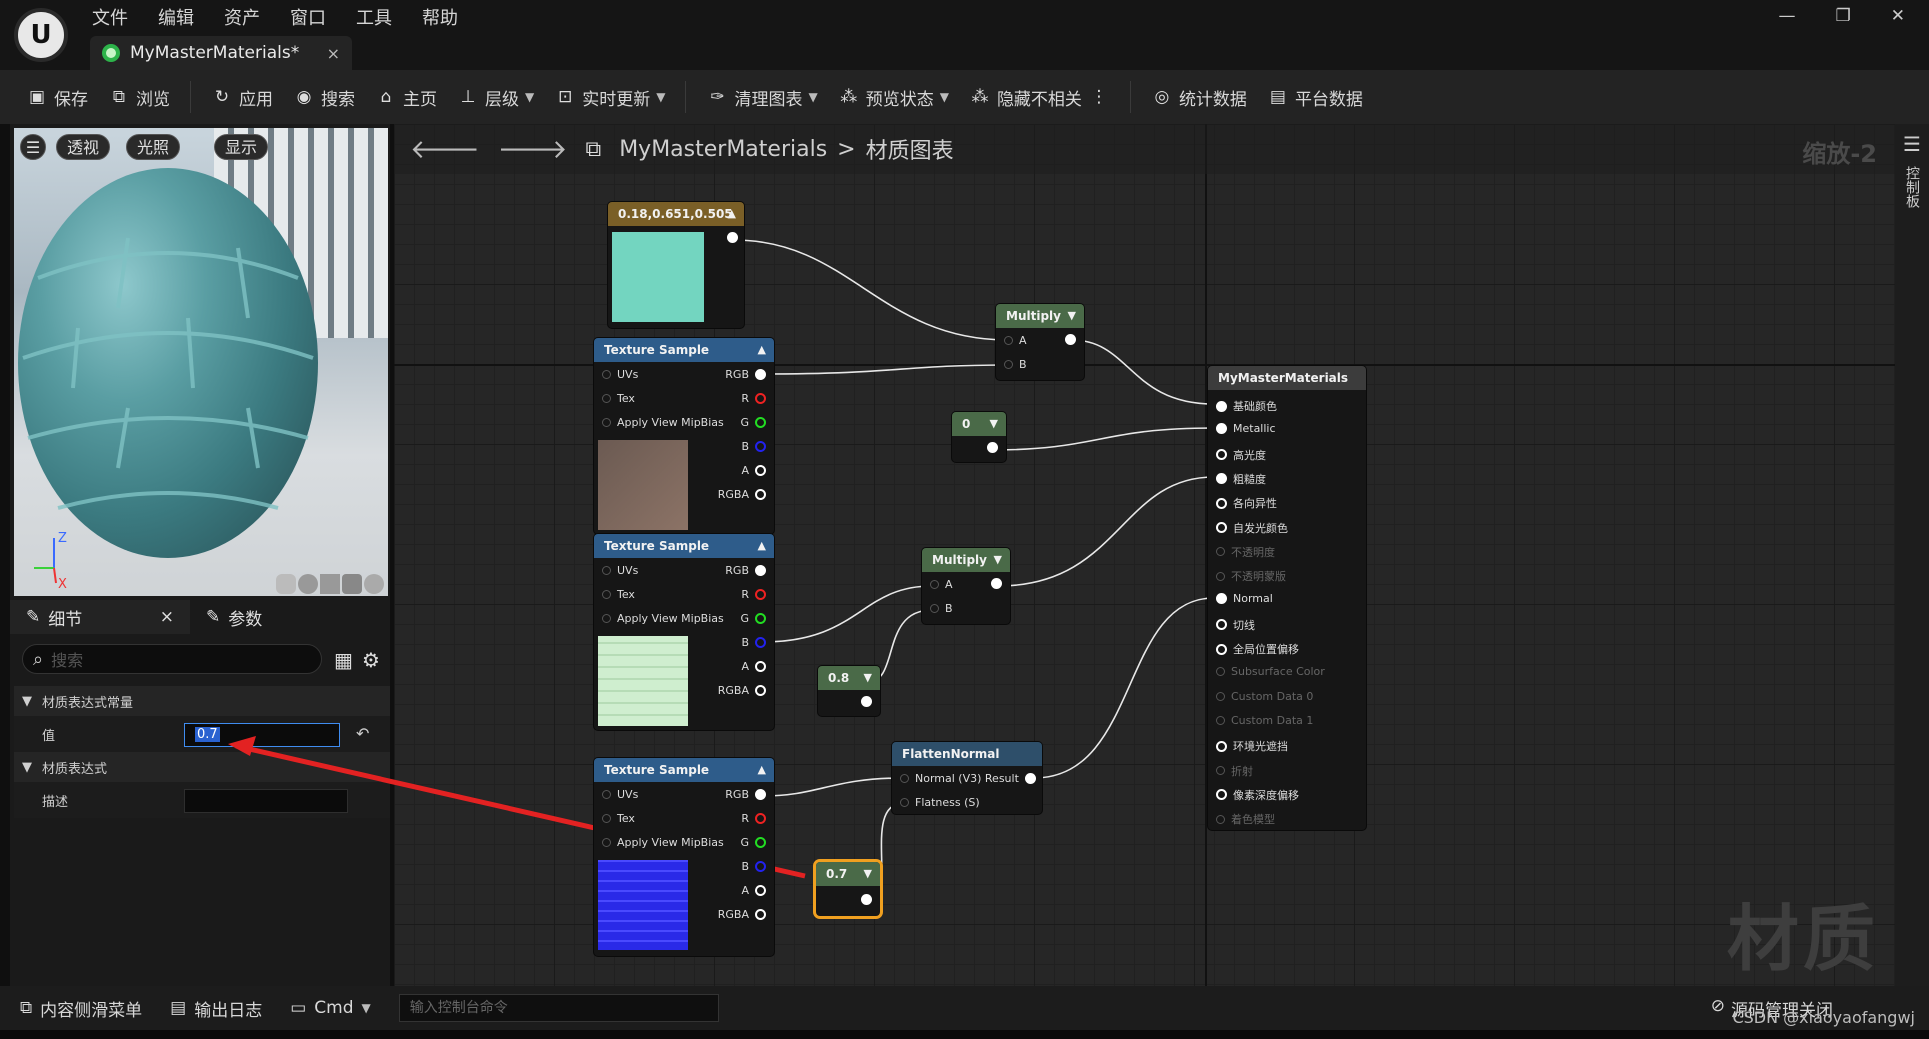  What do you see at coordinates (849, 691) in the screenshot?
I see `node-constant-0-8: 0.8 ▼` at bounding box center [849, 691].